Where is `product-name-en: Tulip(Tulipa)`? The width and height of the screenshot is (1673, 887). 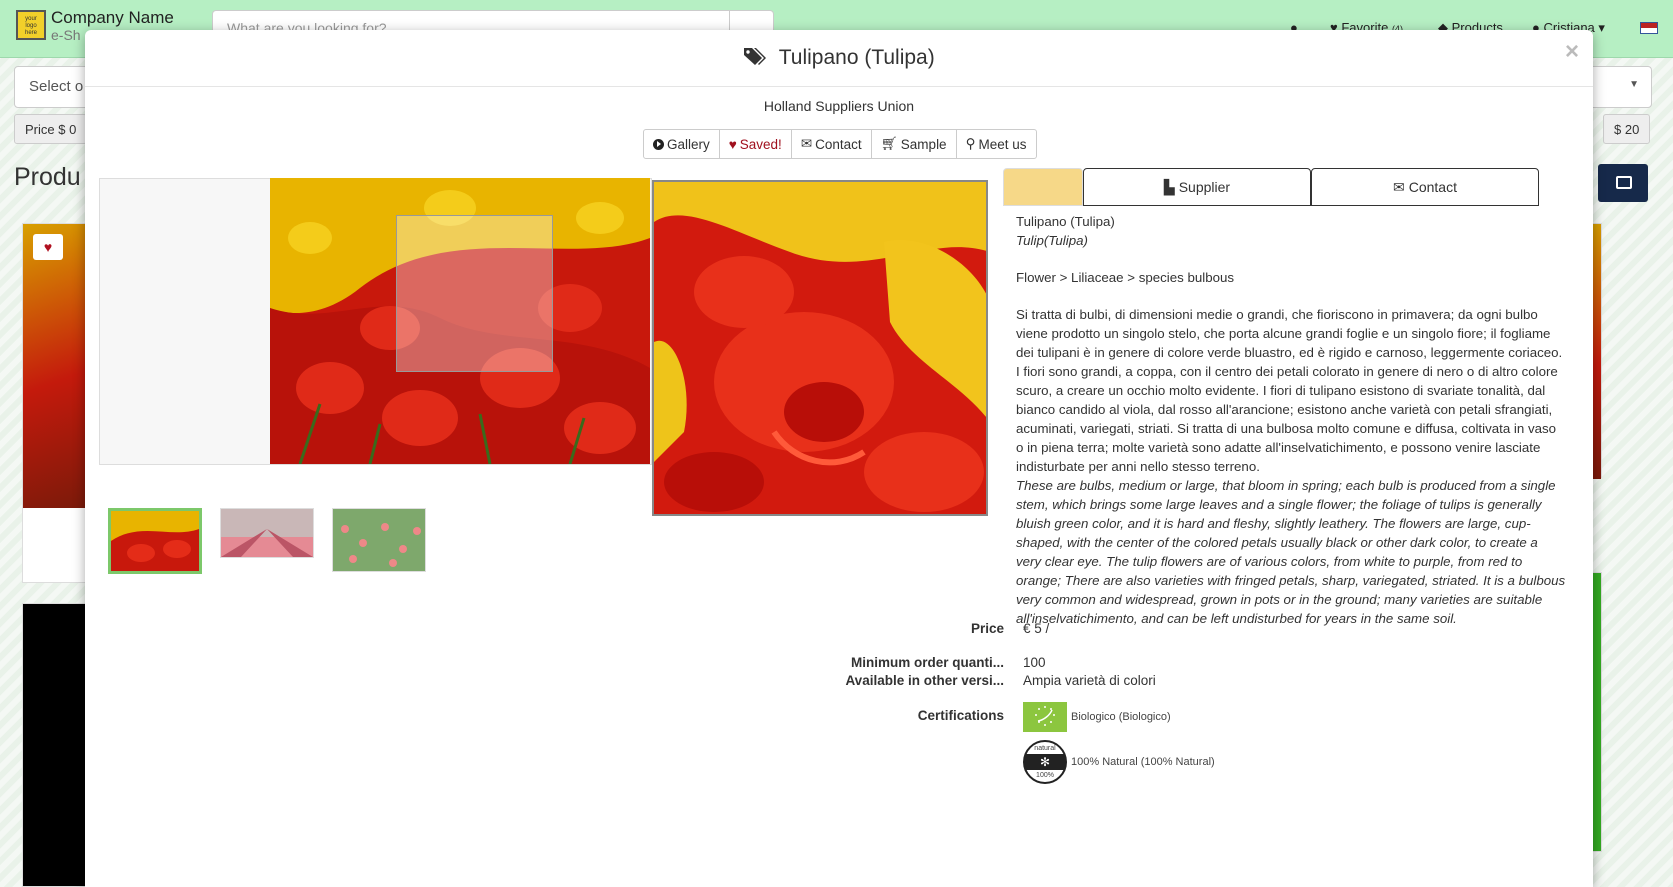
product-name-en: Tulip(Tulipa) is located at coordinates (1052, 240).